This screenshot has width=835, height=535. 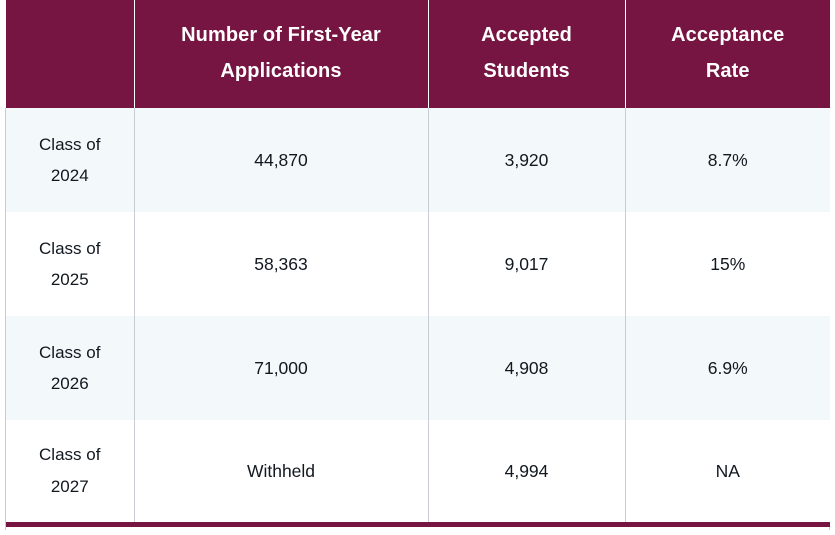 What do you see at coordinates (69, 486) in the screenshot?
I see `row-label-line2: 2027` at bounding box center [69, 486].